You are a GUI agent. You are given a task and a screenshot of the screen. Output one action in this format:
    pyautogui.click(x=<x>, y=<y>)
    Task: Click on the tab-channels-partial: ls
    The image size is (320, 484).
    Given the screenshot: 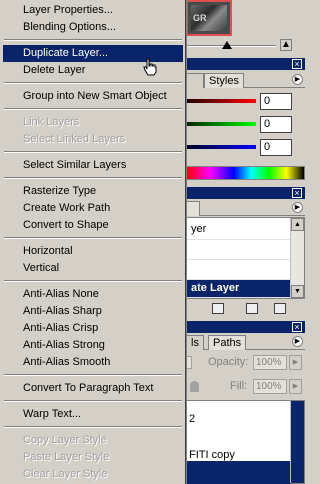 What is the action you would take?
    pyautogui.click(x=195, y=342)
    